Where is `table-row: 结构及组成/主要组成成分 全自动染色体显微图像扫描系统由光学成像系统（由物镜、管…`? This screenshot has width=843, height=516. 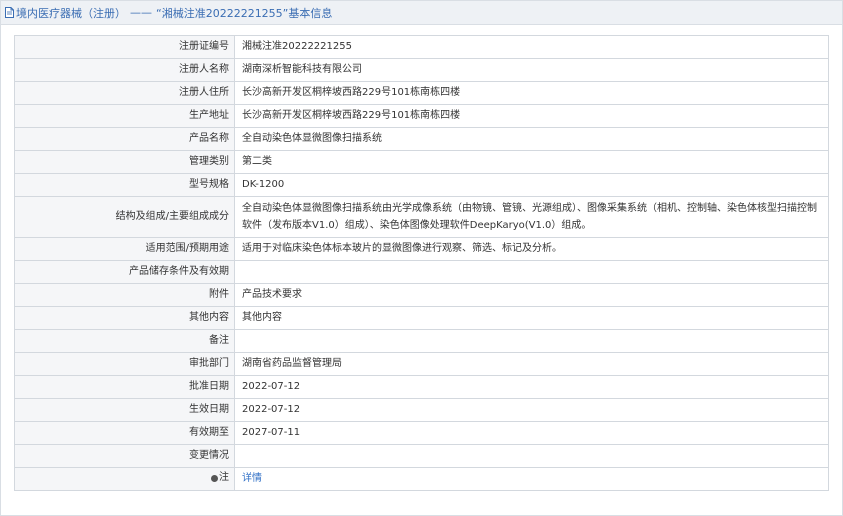 table-row: 结构及组成/主要组成成分 全自动染色体显微图像扫描系统由光学成像系统（由物镜、管… is located at coordinates (421, 217).